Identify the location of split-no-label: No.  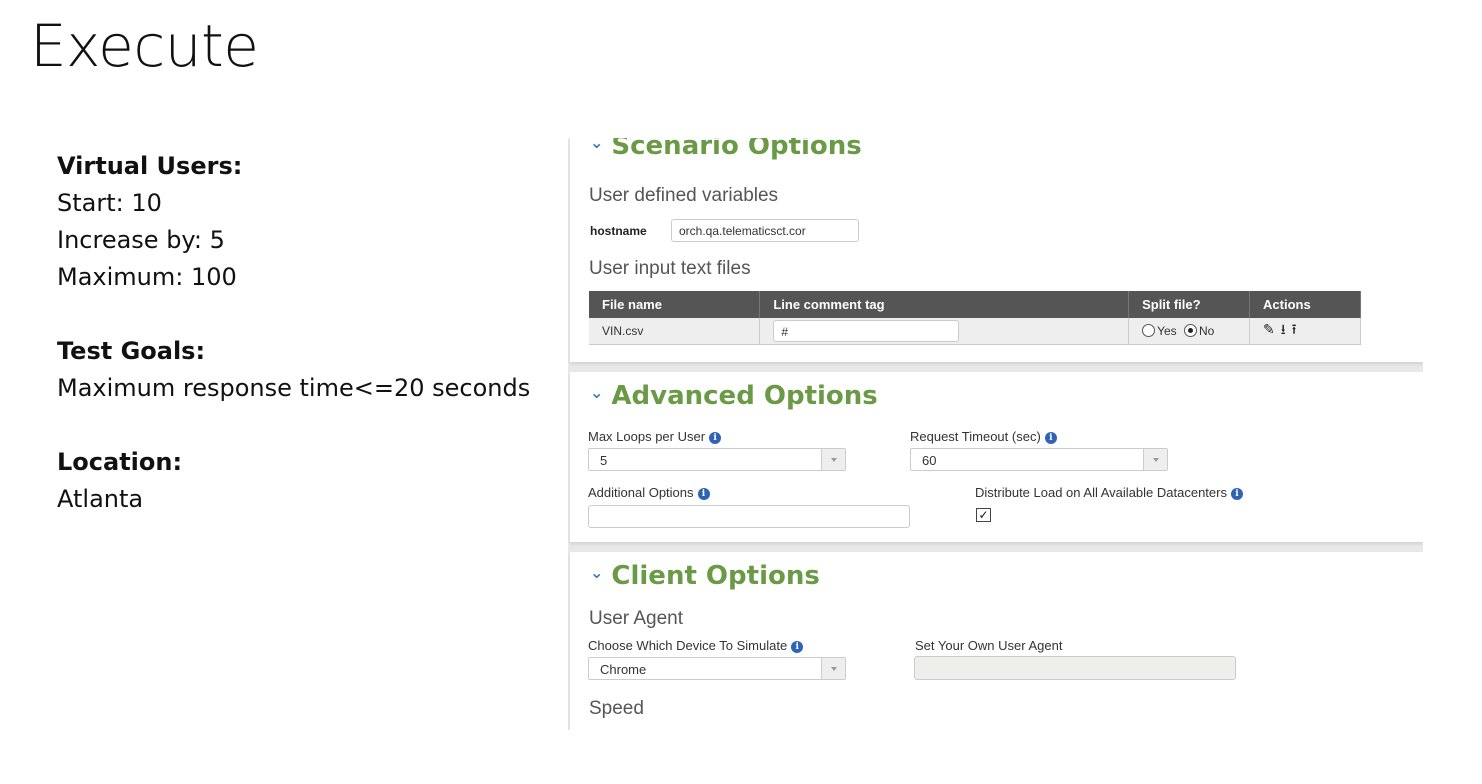
(1207, 330).